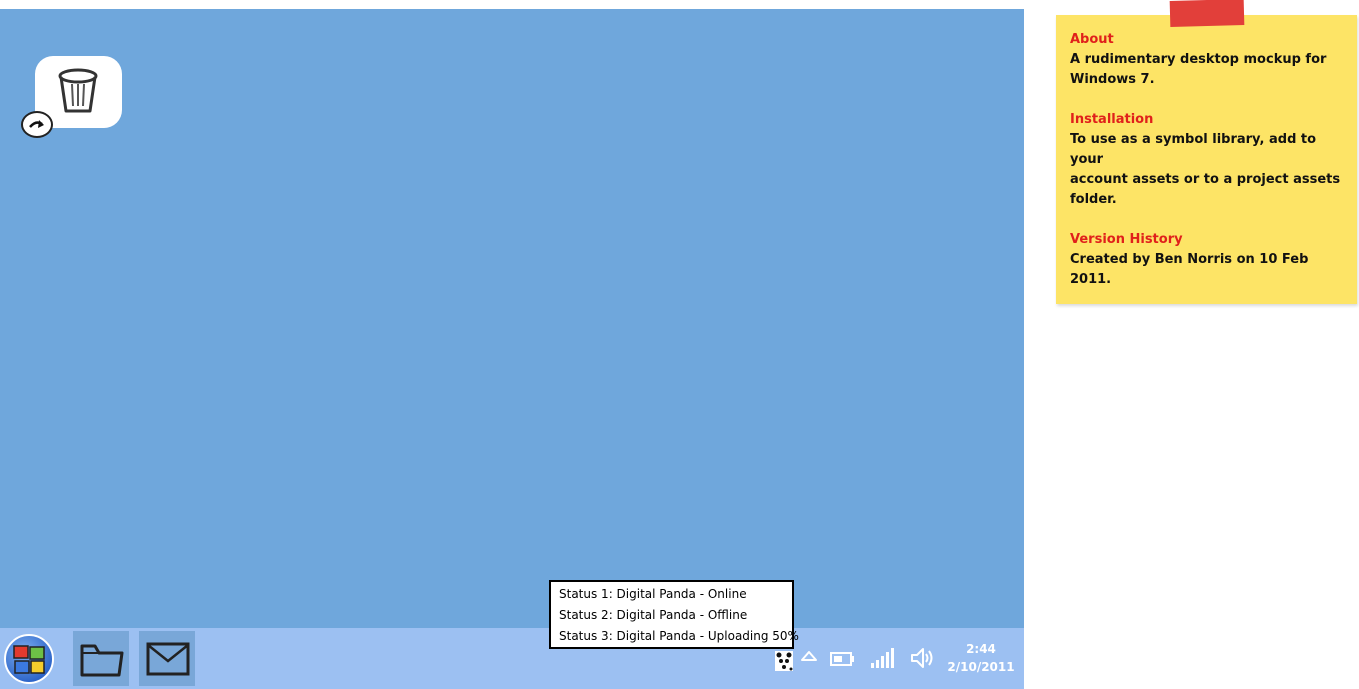 The width and height of the screenshot is (1359, 689). What do you see at coordinates (1112, 119) in the screenshot?
I see `note-heading-installation: Installation` at bounding box center [1112, 119].